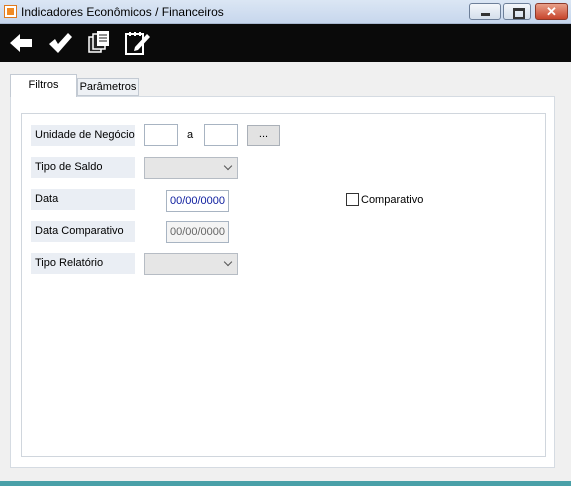 Image resolution: width=571 pixels, height=486 pixels. What do you see at coordinates (122, 12) in the screenshot?
I see `window-title: Indicadores Econômicos / Financeiros` at bounding box center [122, 12].